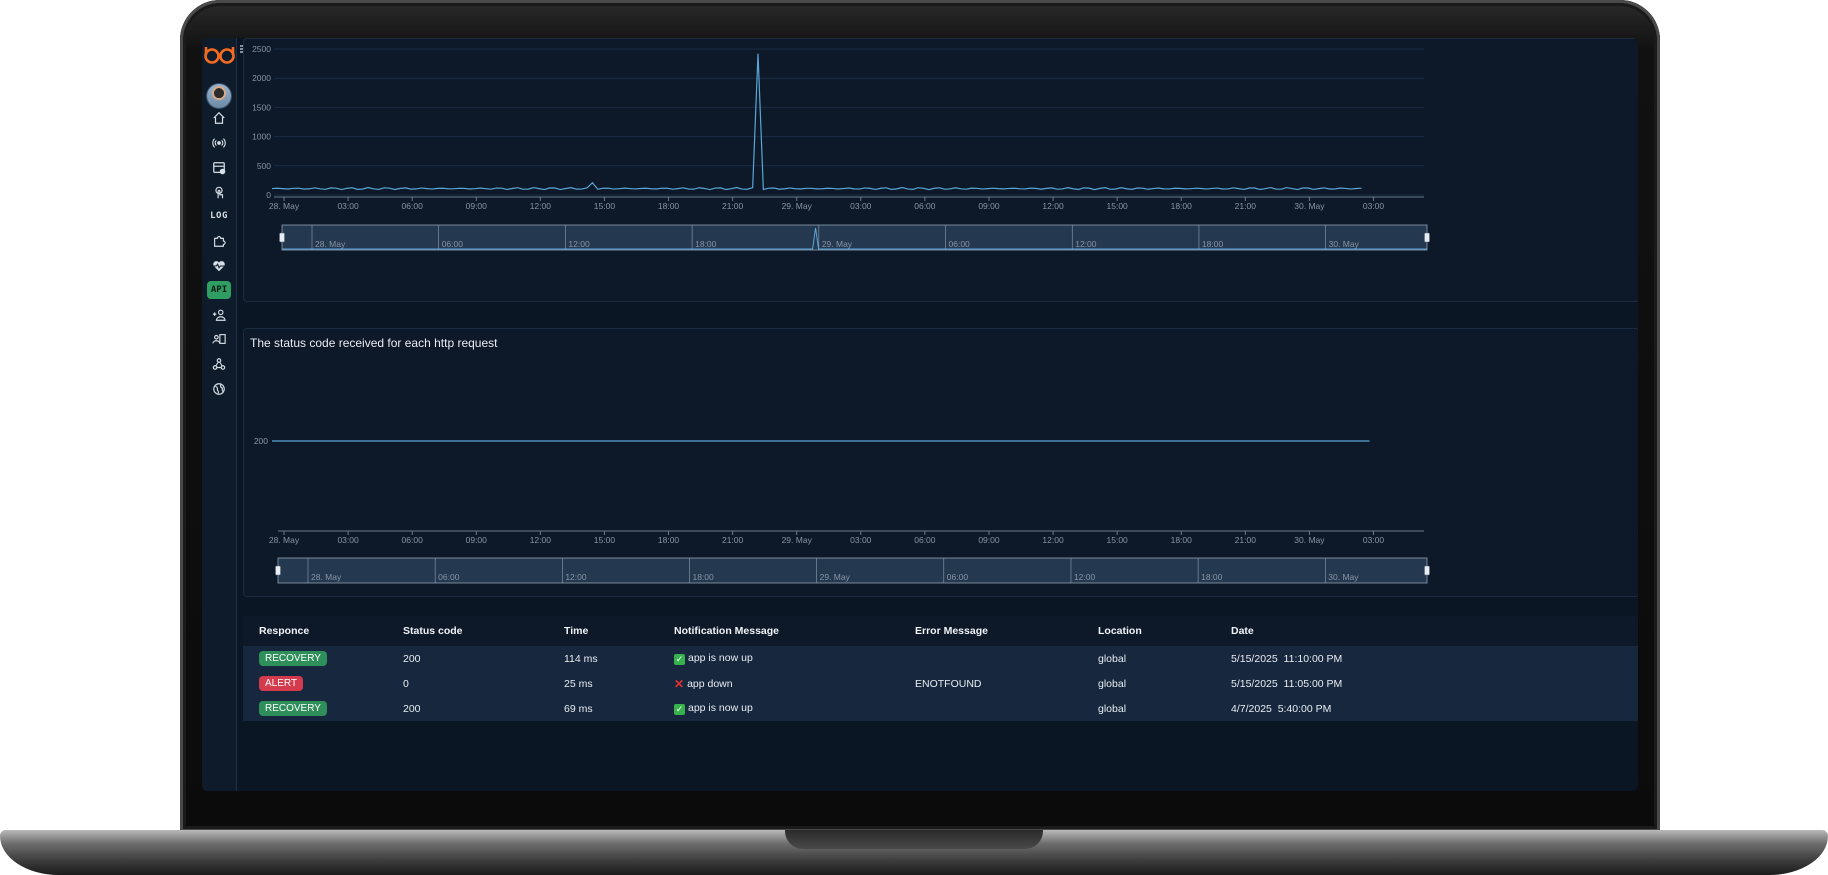 Image resolution: width=1828 pixels, height=875 pixels. I want to click on webhook-icon, so click(219, 364).